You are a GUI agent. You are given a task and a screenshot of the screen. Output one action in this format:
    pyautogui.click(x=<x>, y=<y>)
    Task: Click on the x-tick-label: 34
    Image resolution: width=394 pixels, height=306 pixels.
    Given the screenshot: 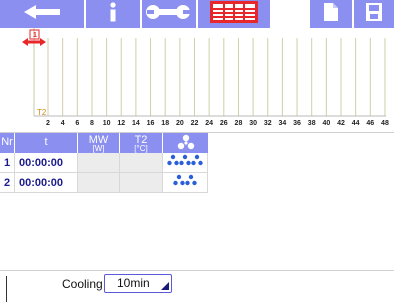 What is the action you would take?
    pyautogui.click(x=283, y=123)
    